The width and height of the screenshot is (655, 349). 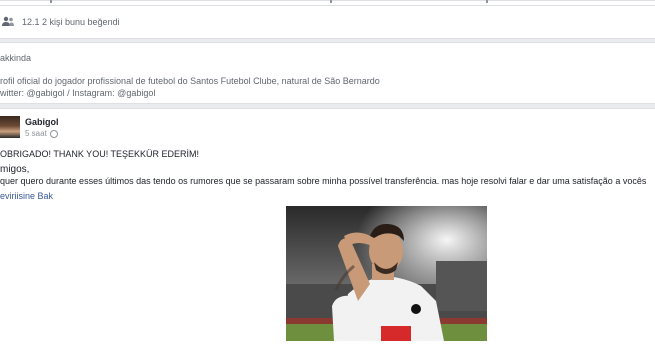 I want to click on post-time-text: 5 saat, so click(x=36, y=133).